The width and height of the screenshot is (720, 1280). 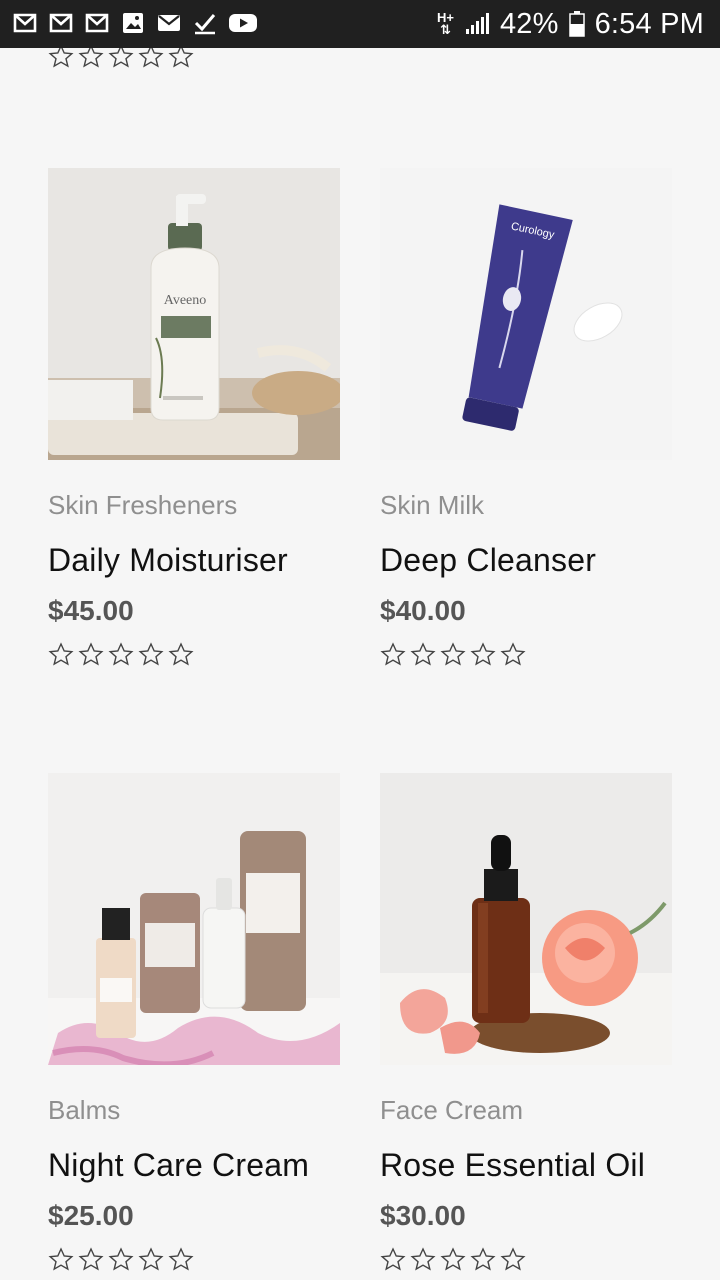 I want to click on svg-text: Aveeno, so click(x=185, y=300).